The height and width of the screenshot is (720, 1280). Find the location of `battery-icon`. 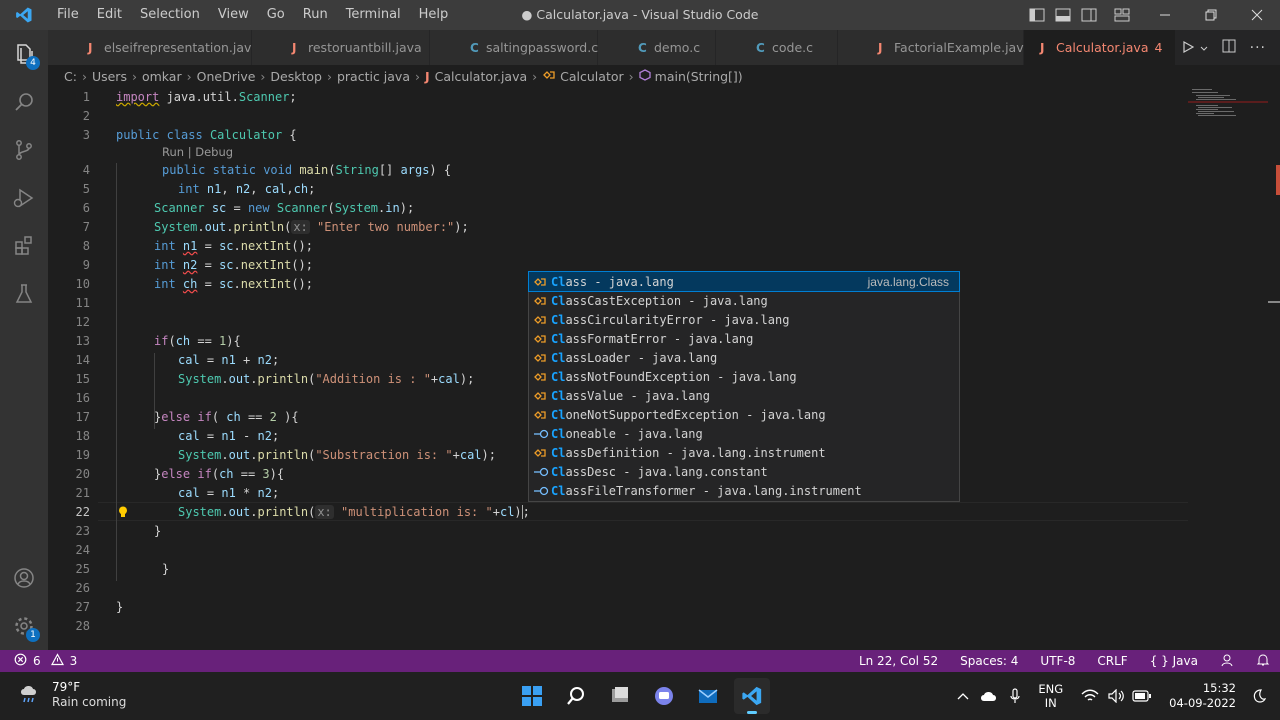

battery-icon is located at coordinates (1142, 696).